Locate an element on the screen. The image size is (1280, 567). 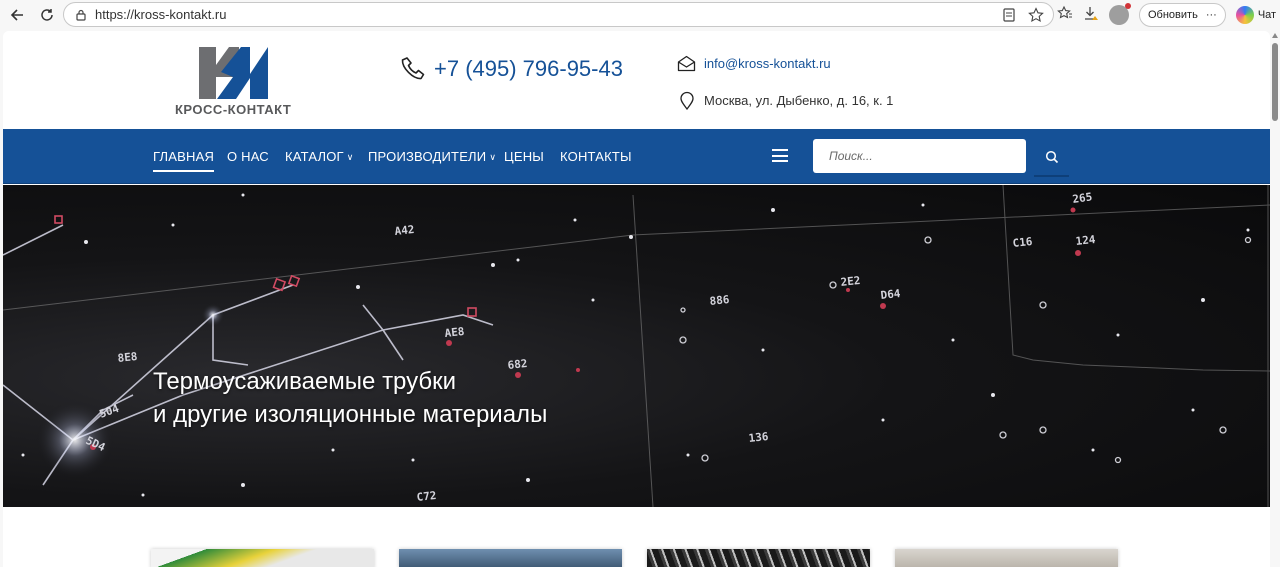
map-label: 504 is located at coordinates (109, 411).